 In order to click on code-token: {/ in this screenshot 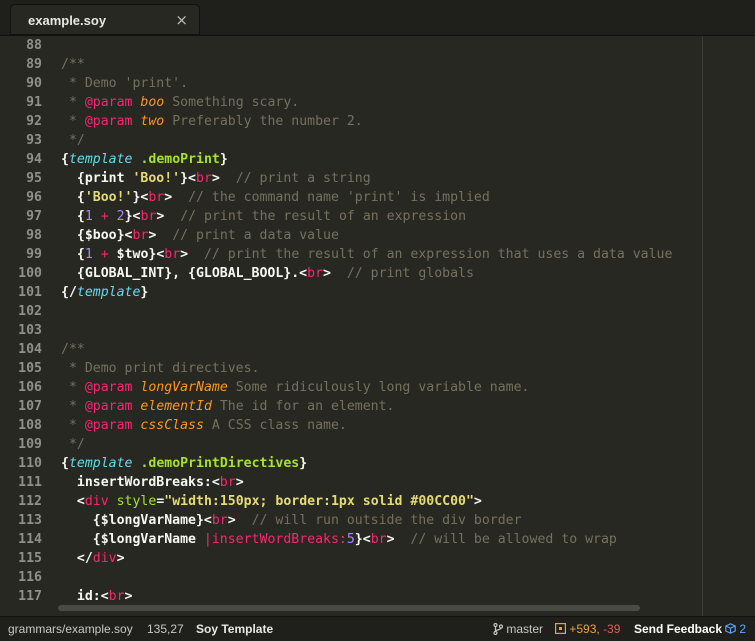, I will do `click(69, 292)`.